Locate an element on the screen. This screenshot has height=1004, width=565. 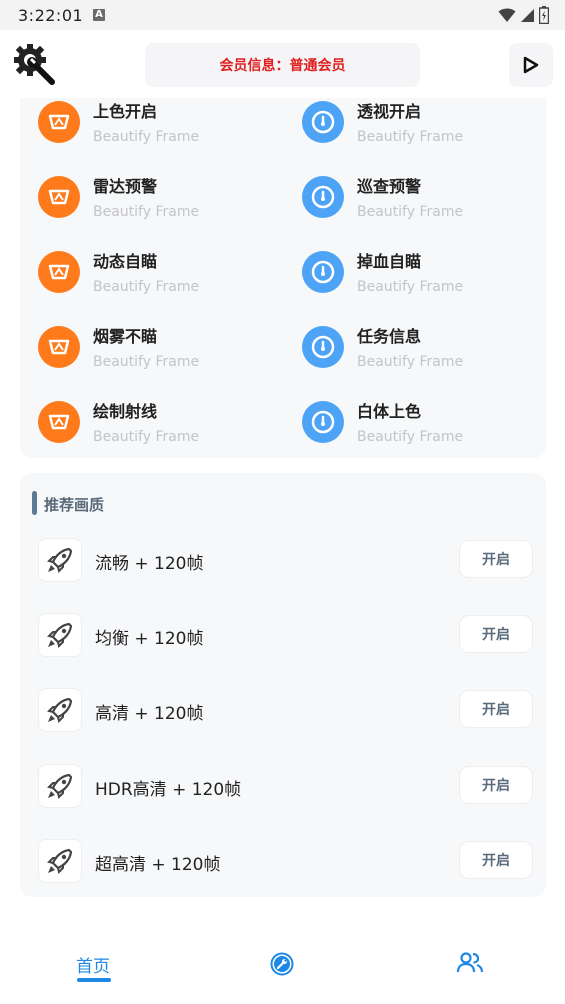
feature-title: 烟雾不瞄 is located at coordinates (125, 336).